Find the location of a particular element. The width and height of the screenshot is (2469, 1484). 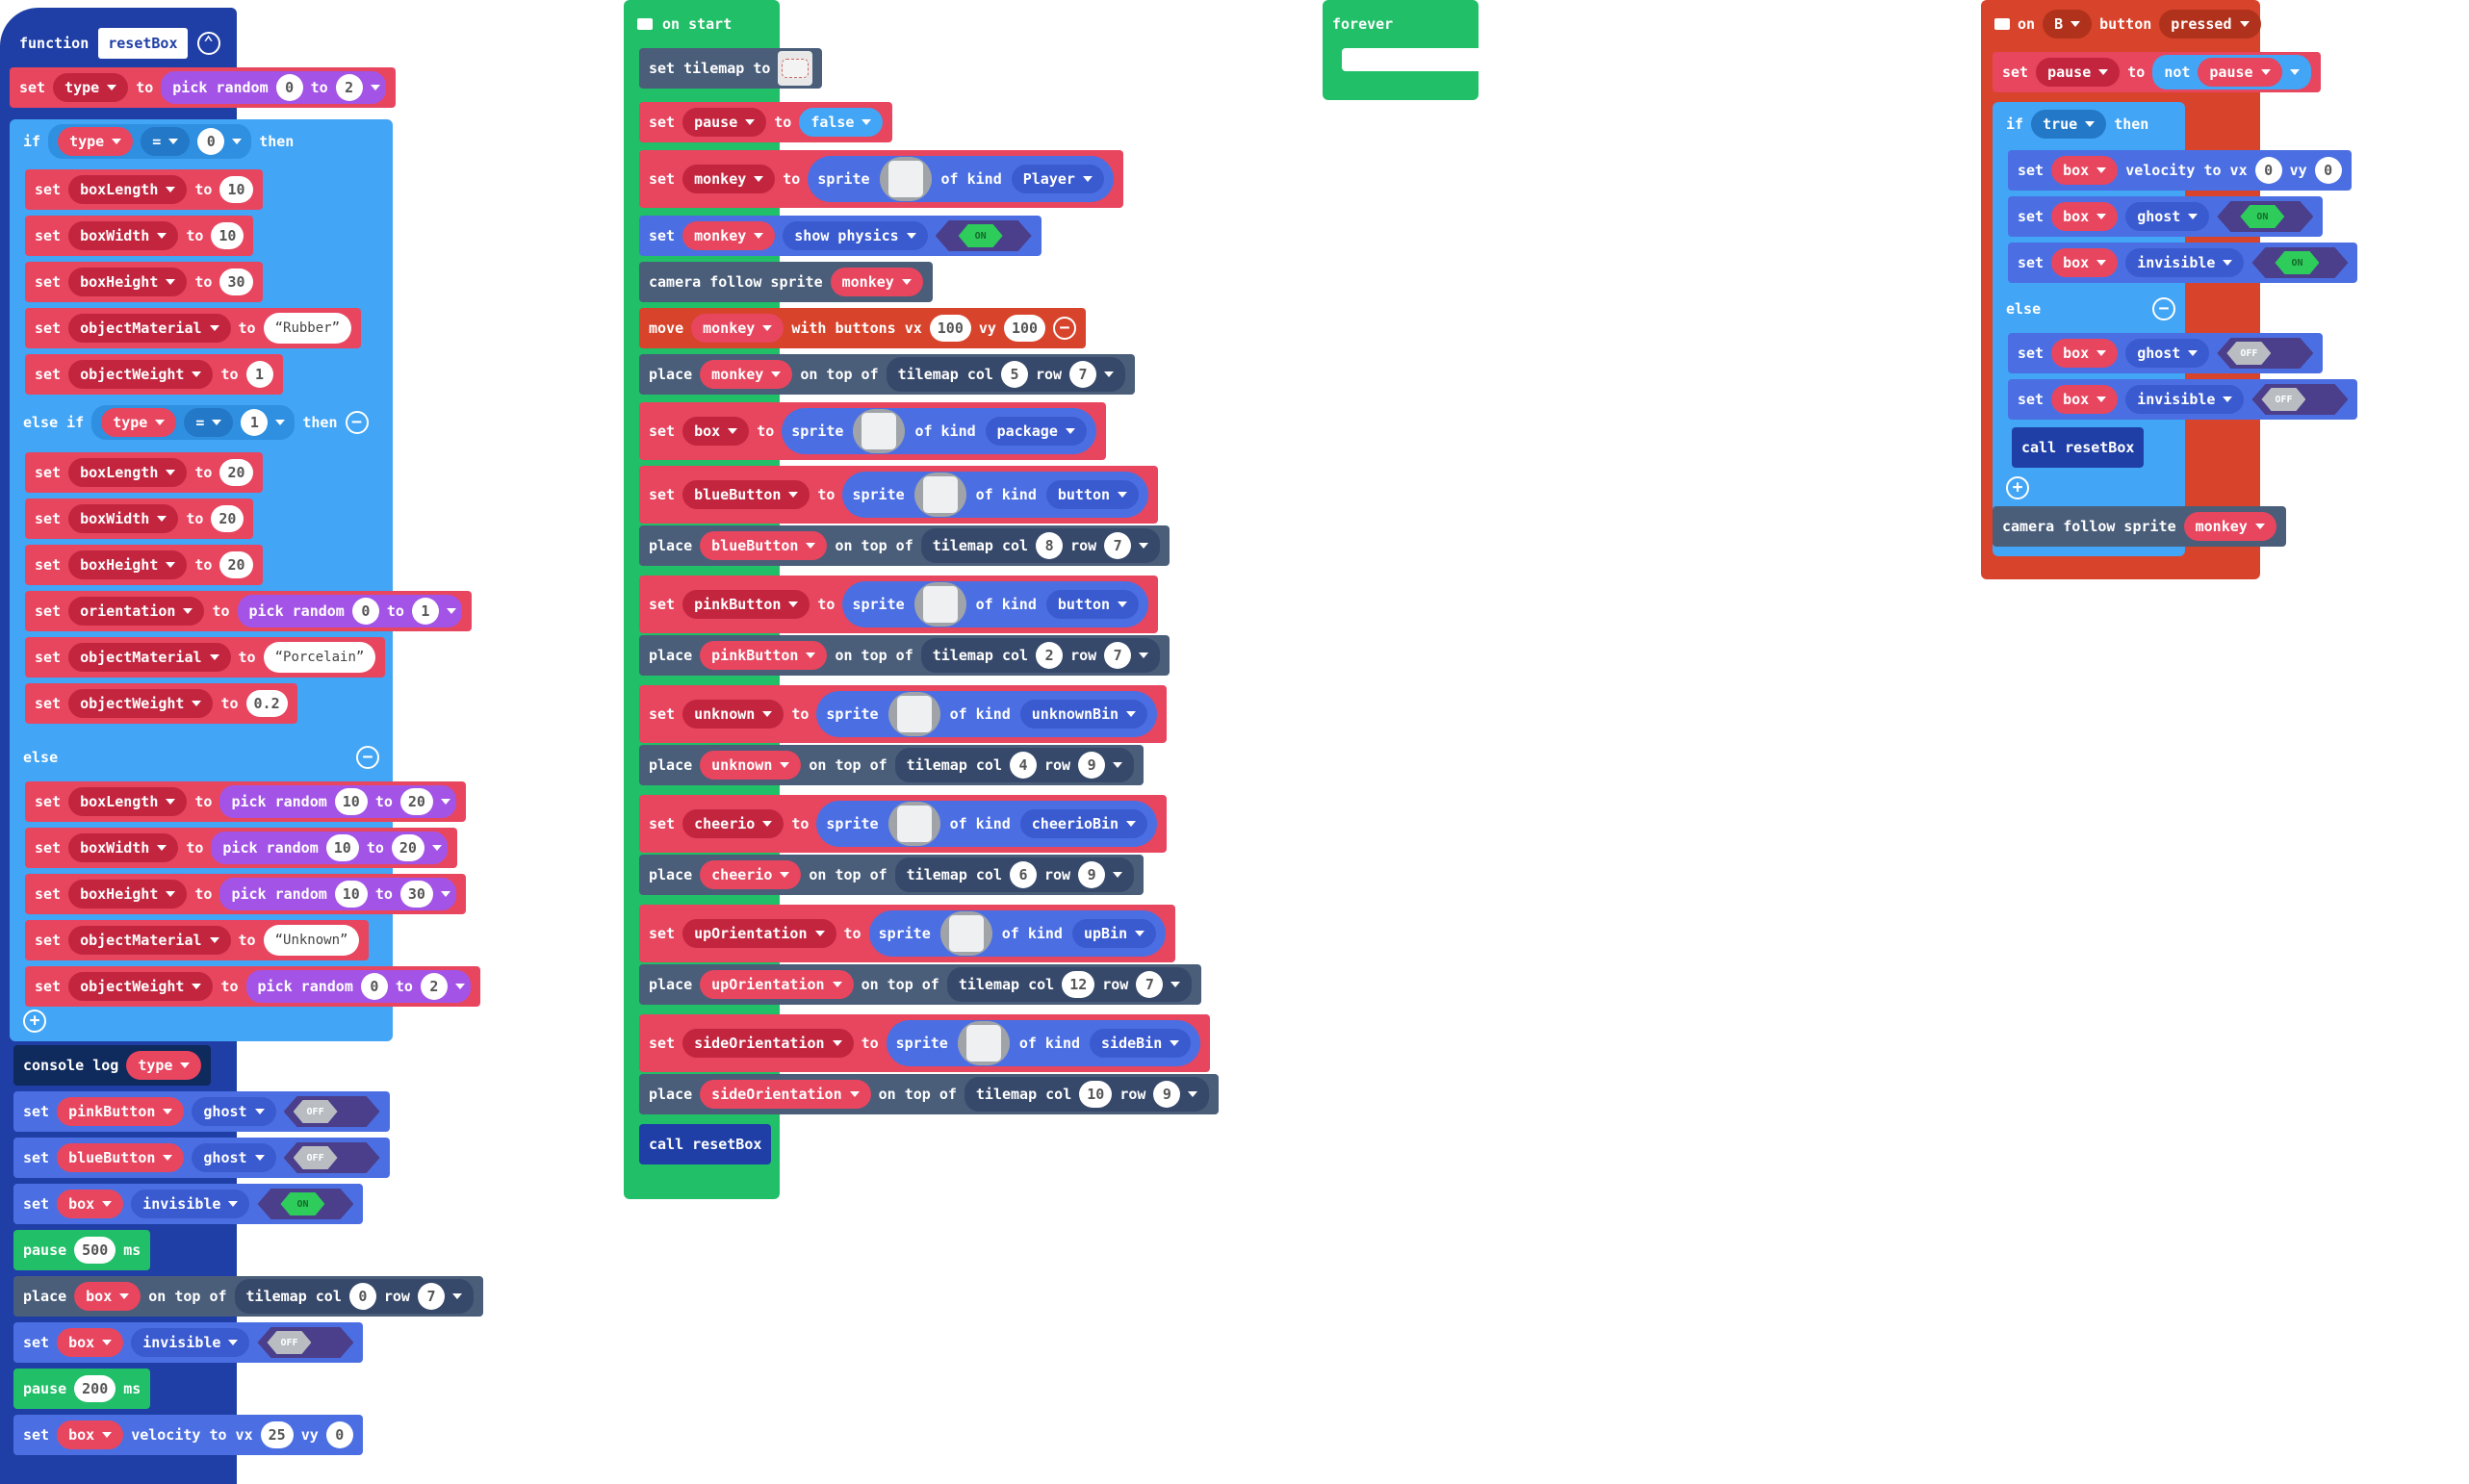

comment-icon is located at coordinates (645, 24).